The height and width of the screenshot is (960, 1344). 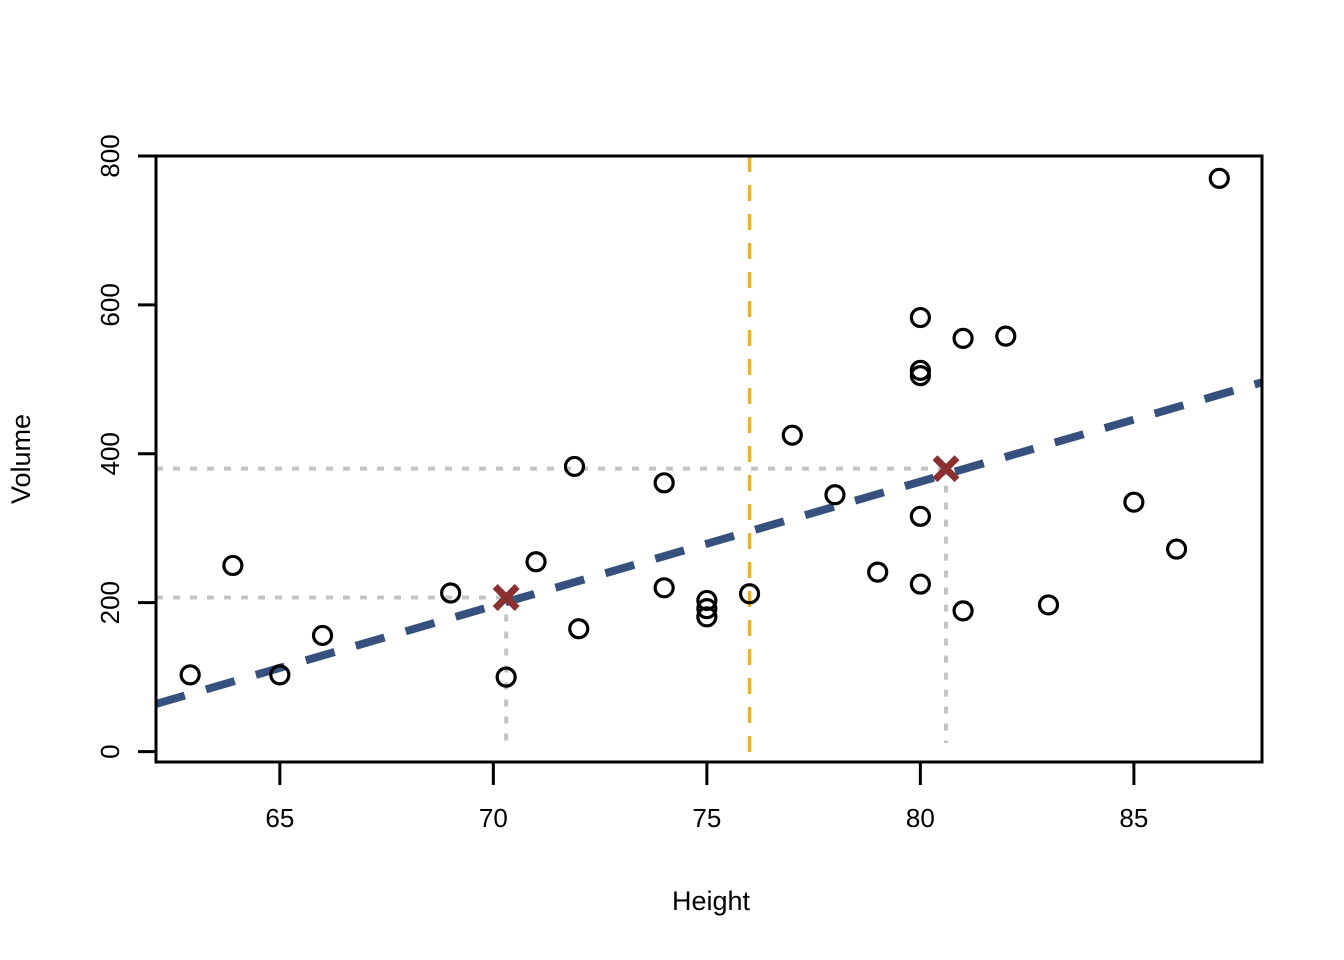 What do you see at coordinates (110, 751) in the screenshot?
I see `y-tick-label-0: 0` at bounding box center [110, 751].